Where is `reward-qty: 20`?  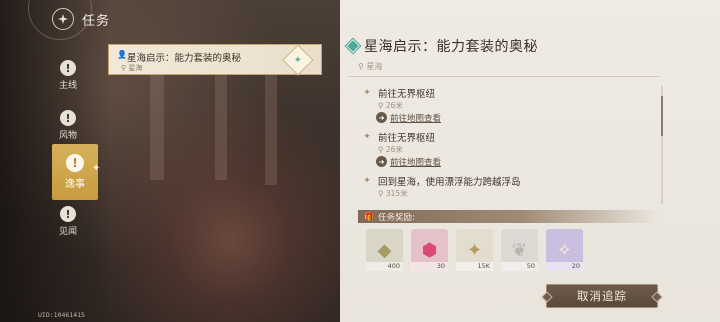
reward-qty: 20 is located at coordinates (564, 266).